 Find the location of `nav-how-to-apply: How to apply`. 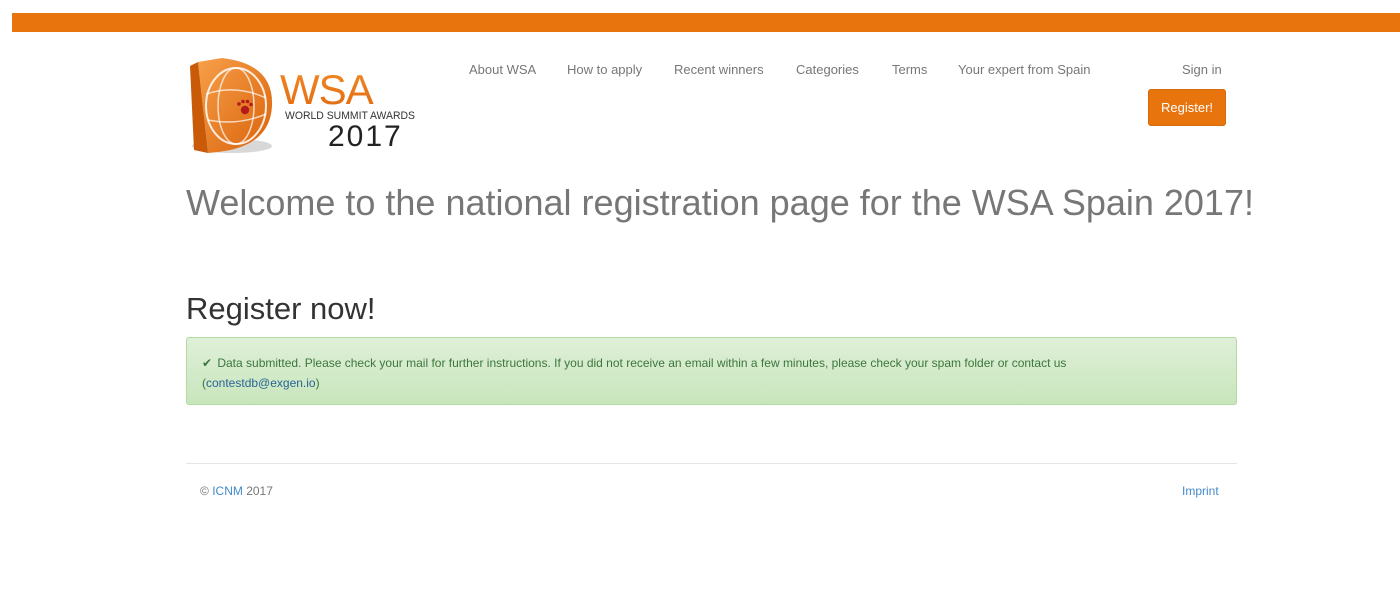

nav-how-to-apply: How to apply is located at coordinates (604, 69).